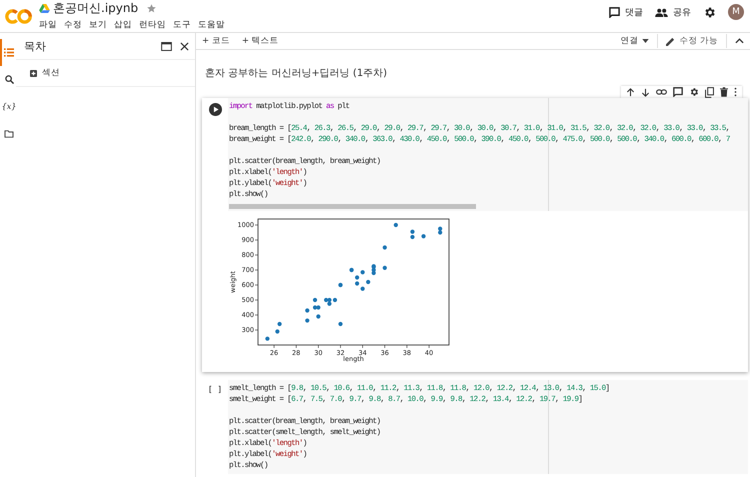 The image size is (750, 477). What do you see at coordinates (166, 46) in the screenshot?
I see `window-icon` at bounding box center [166, 46].